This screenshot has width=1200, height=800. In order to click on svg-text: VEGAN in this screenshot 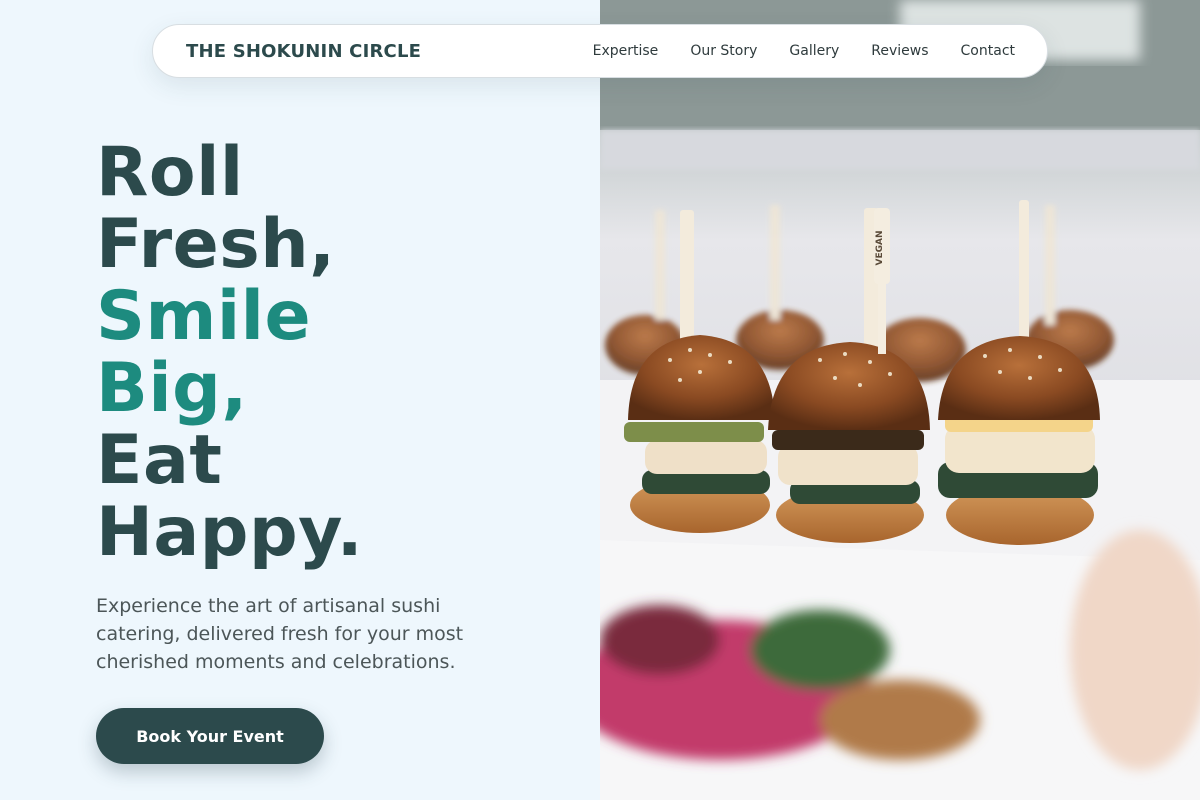, I will do `click(880, 248)`.